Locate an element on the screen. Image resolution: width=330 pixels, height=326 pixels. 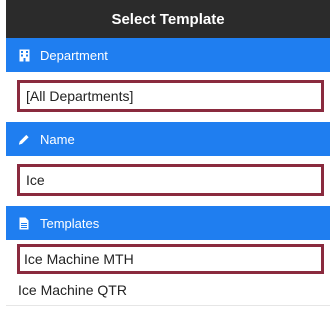
dialog-title: Select Template is located at coordinates (168, 19).